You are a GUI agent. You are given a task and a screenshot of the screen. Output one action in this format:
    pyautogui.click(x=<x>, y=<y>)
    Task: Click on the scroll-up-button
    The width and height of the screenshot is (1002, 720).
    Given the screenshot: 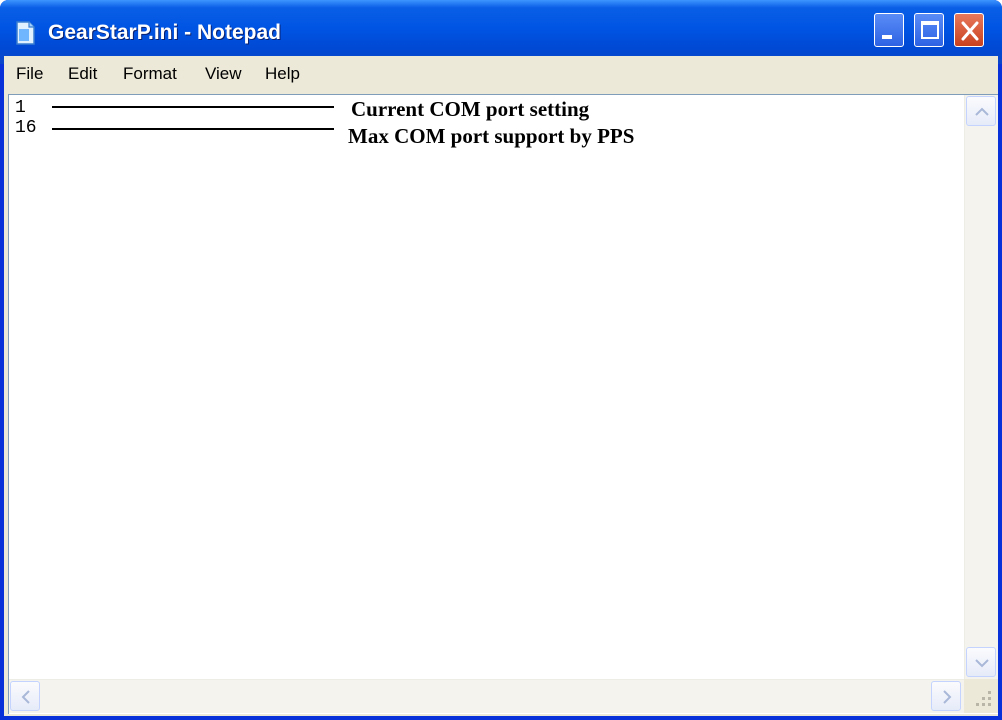 What is the action you would take?
    pyautogui.click(x=981, y=111)
    